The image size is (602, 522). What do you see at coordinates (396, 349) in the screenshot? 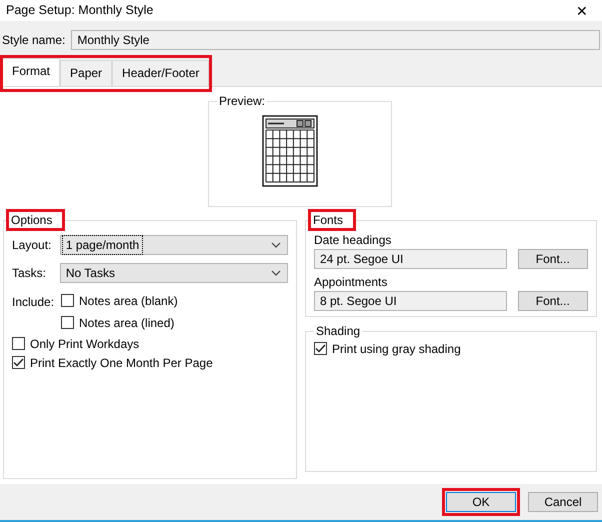
I see `checkbox-label: Print using gray shading` at bounding box center [396, 349].